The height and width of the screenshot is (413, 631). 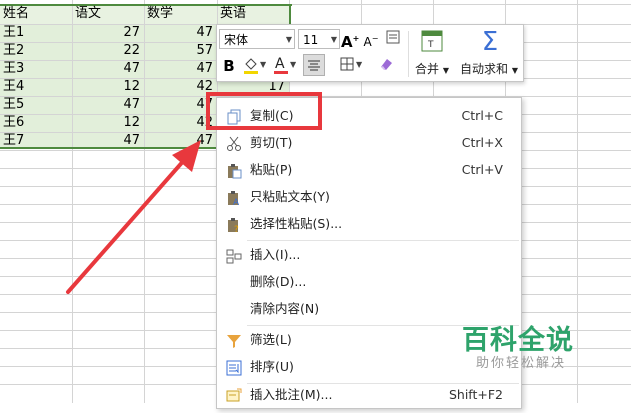 What do you see at coordinates (311, 40) in the screenshot?
I see `font-size-value: 11` at bounding box center [311, 40].